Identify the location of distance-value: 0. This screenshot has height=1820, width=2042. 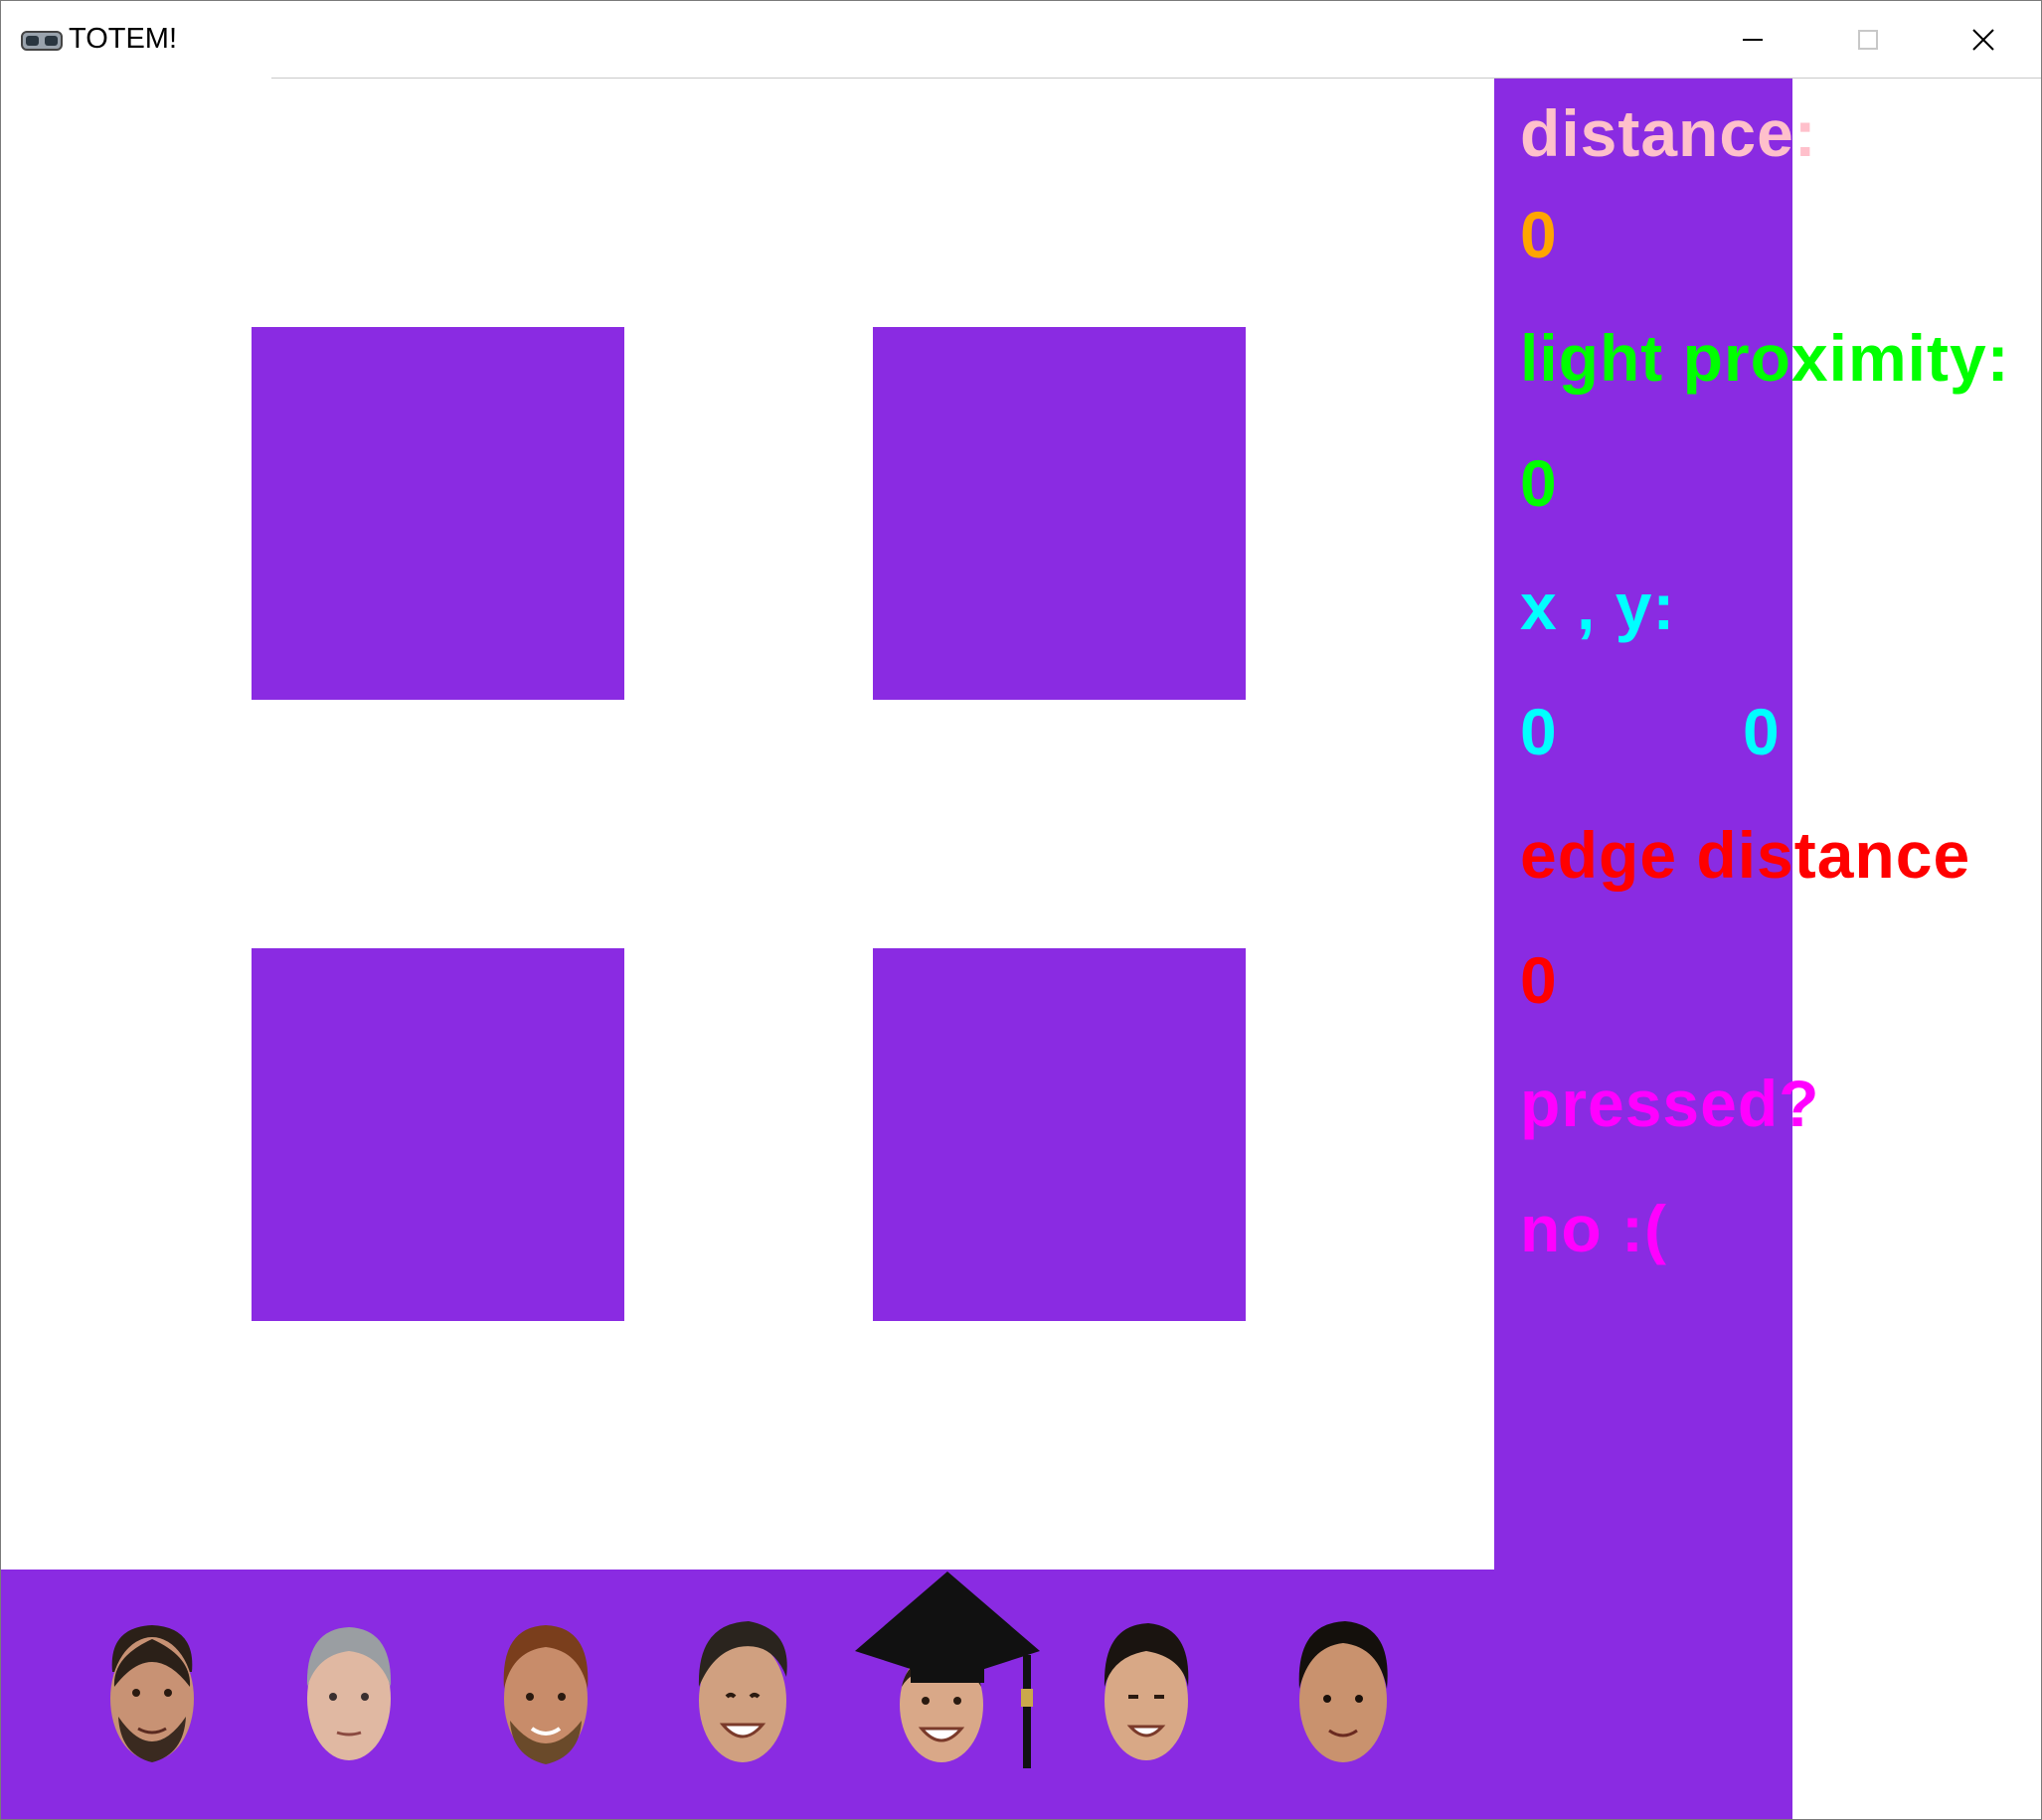
(1539, 234).